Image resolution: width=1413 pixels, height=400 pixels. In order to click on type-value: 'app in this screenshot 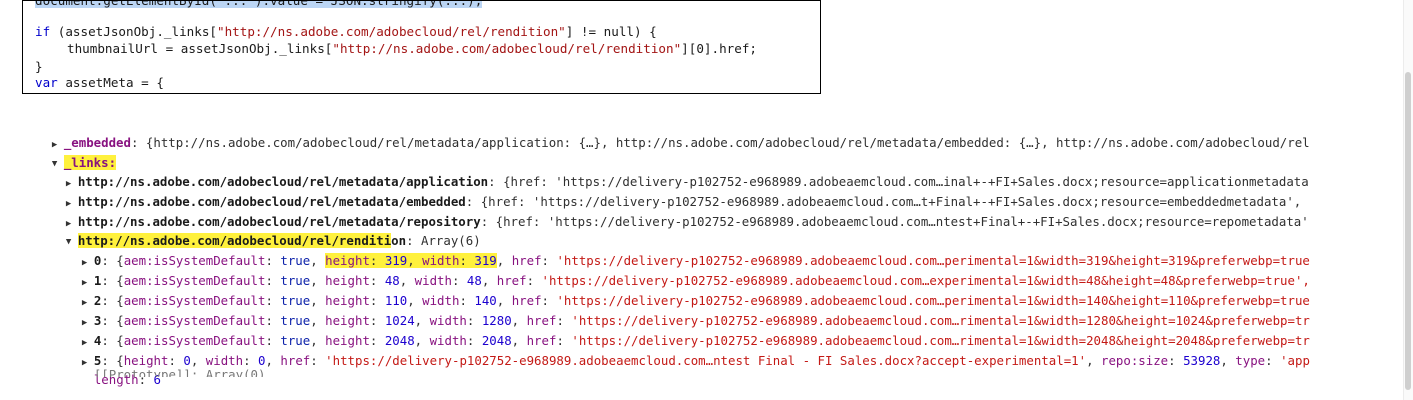, I will do `click(1295, 360)`.